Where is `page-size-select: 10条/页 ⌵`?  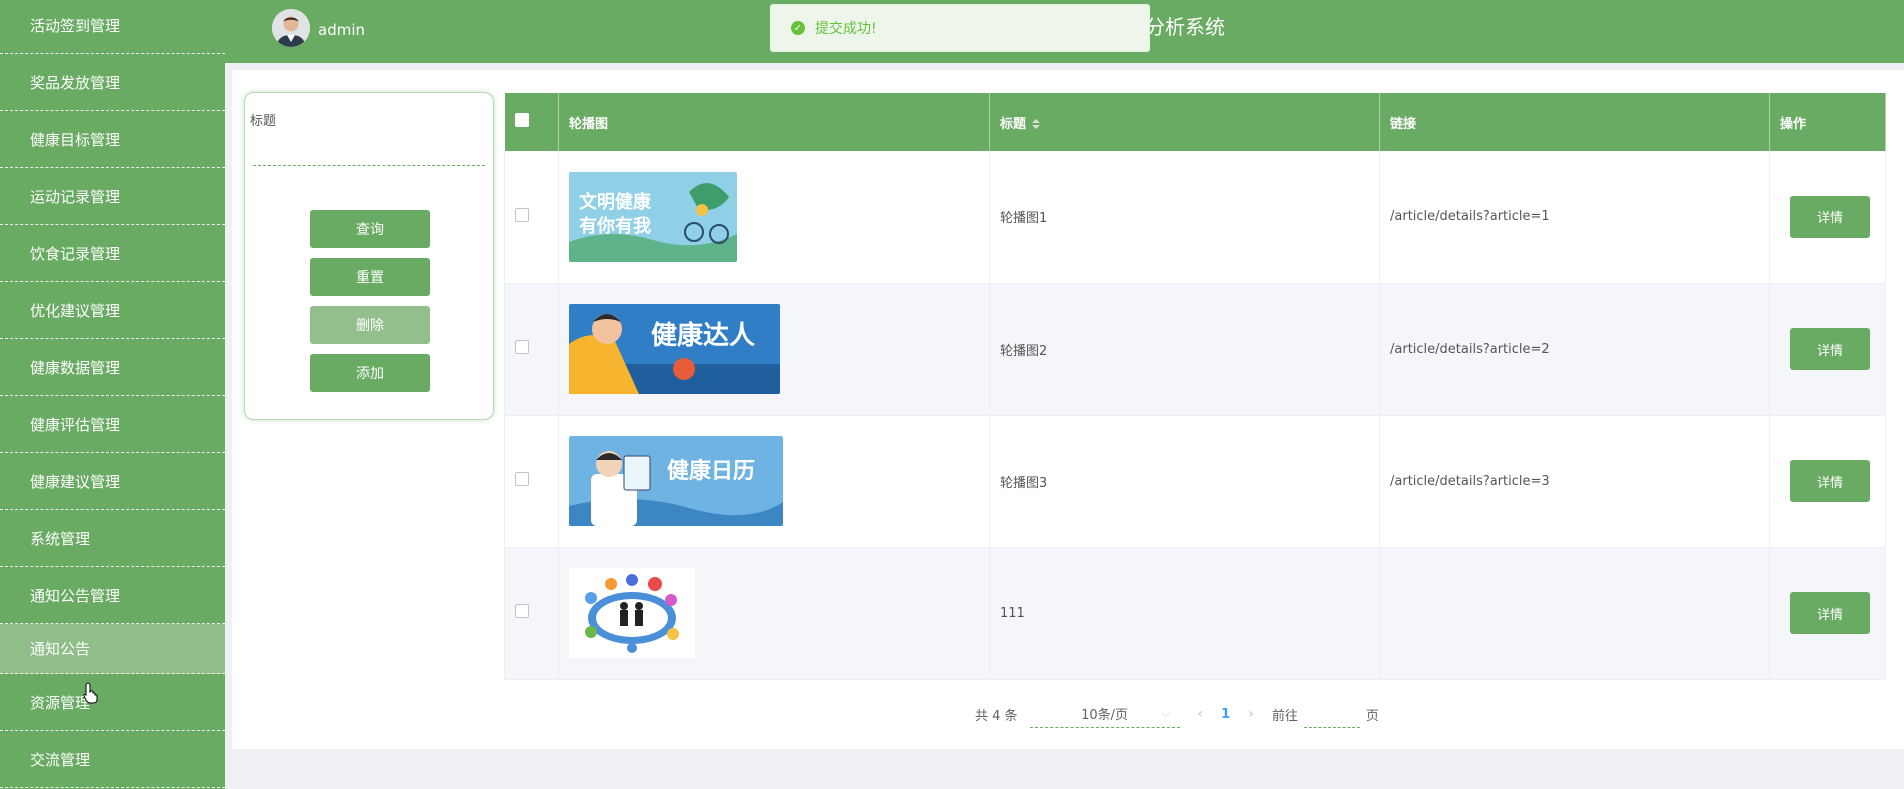
page-size-select: 10条/页 ⌵ is located at coordinates (1104, 714).